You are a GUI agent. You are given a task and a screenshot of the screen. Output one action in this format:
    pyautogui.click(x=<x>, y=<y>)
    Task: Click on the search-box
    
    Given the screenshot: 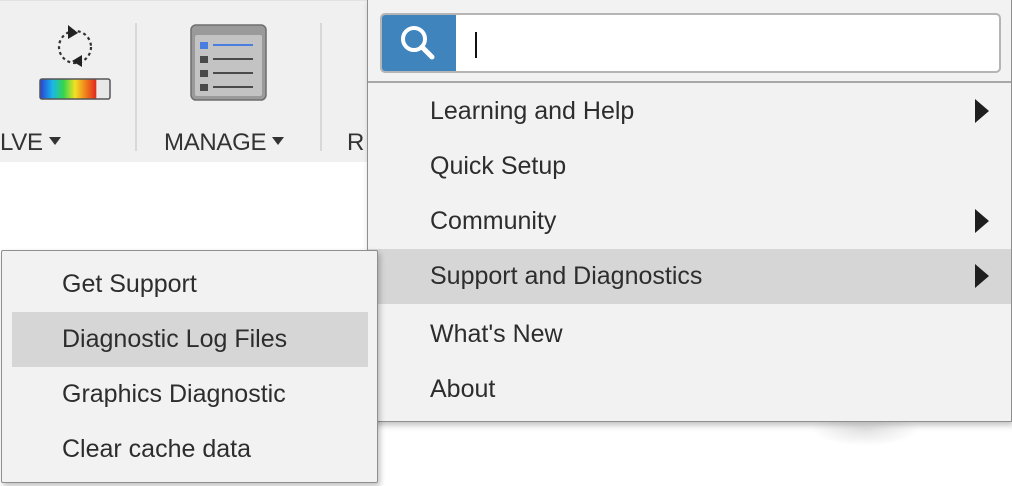 What is the action you would take?
    pyautogui.click(x=690, y=43)
    